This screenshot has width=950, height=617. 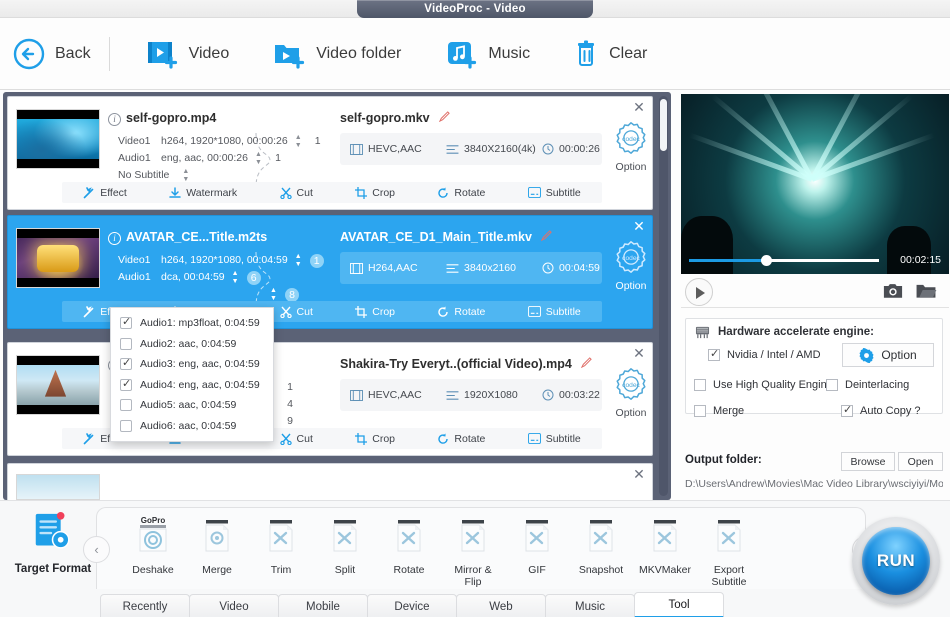 I want to click on video-list-item: ✕ i ▲▼ 1 ▲▼, so click(x=330, y=399).